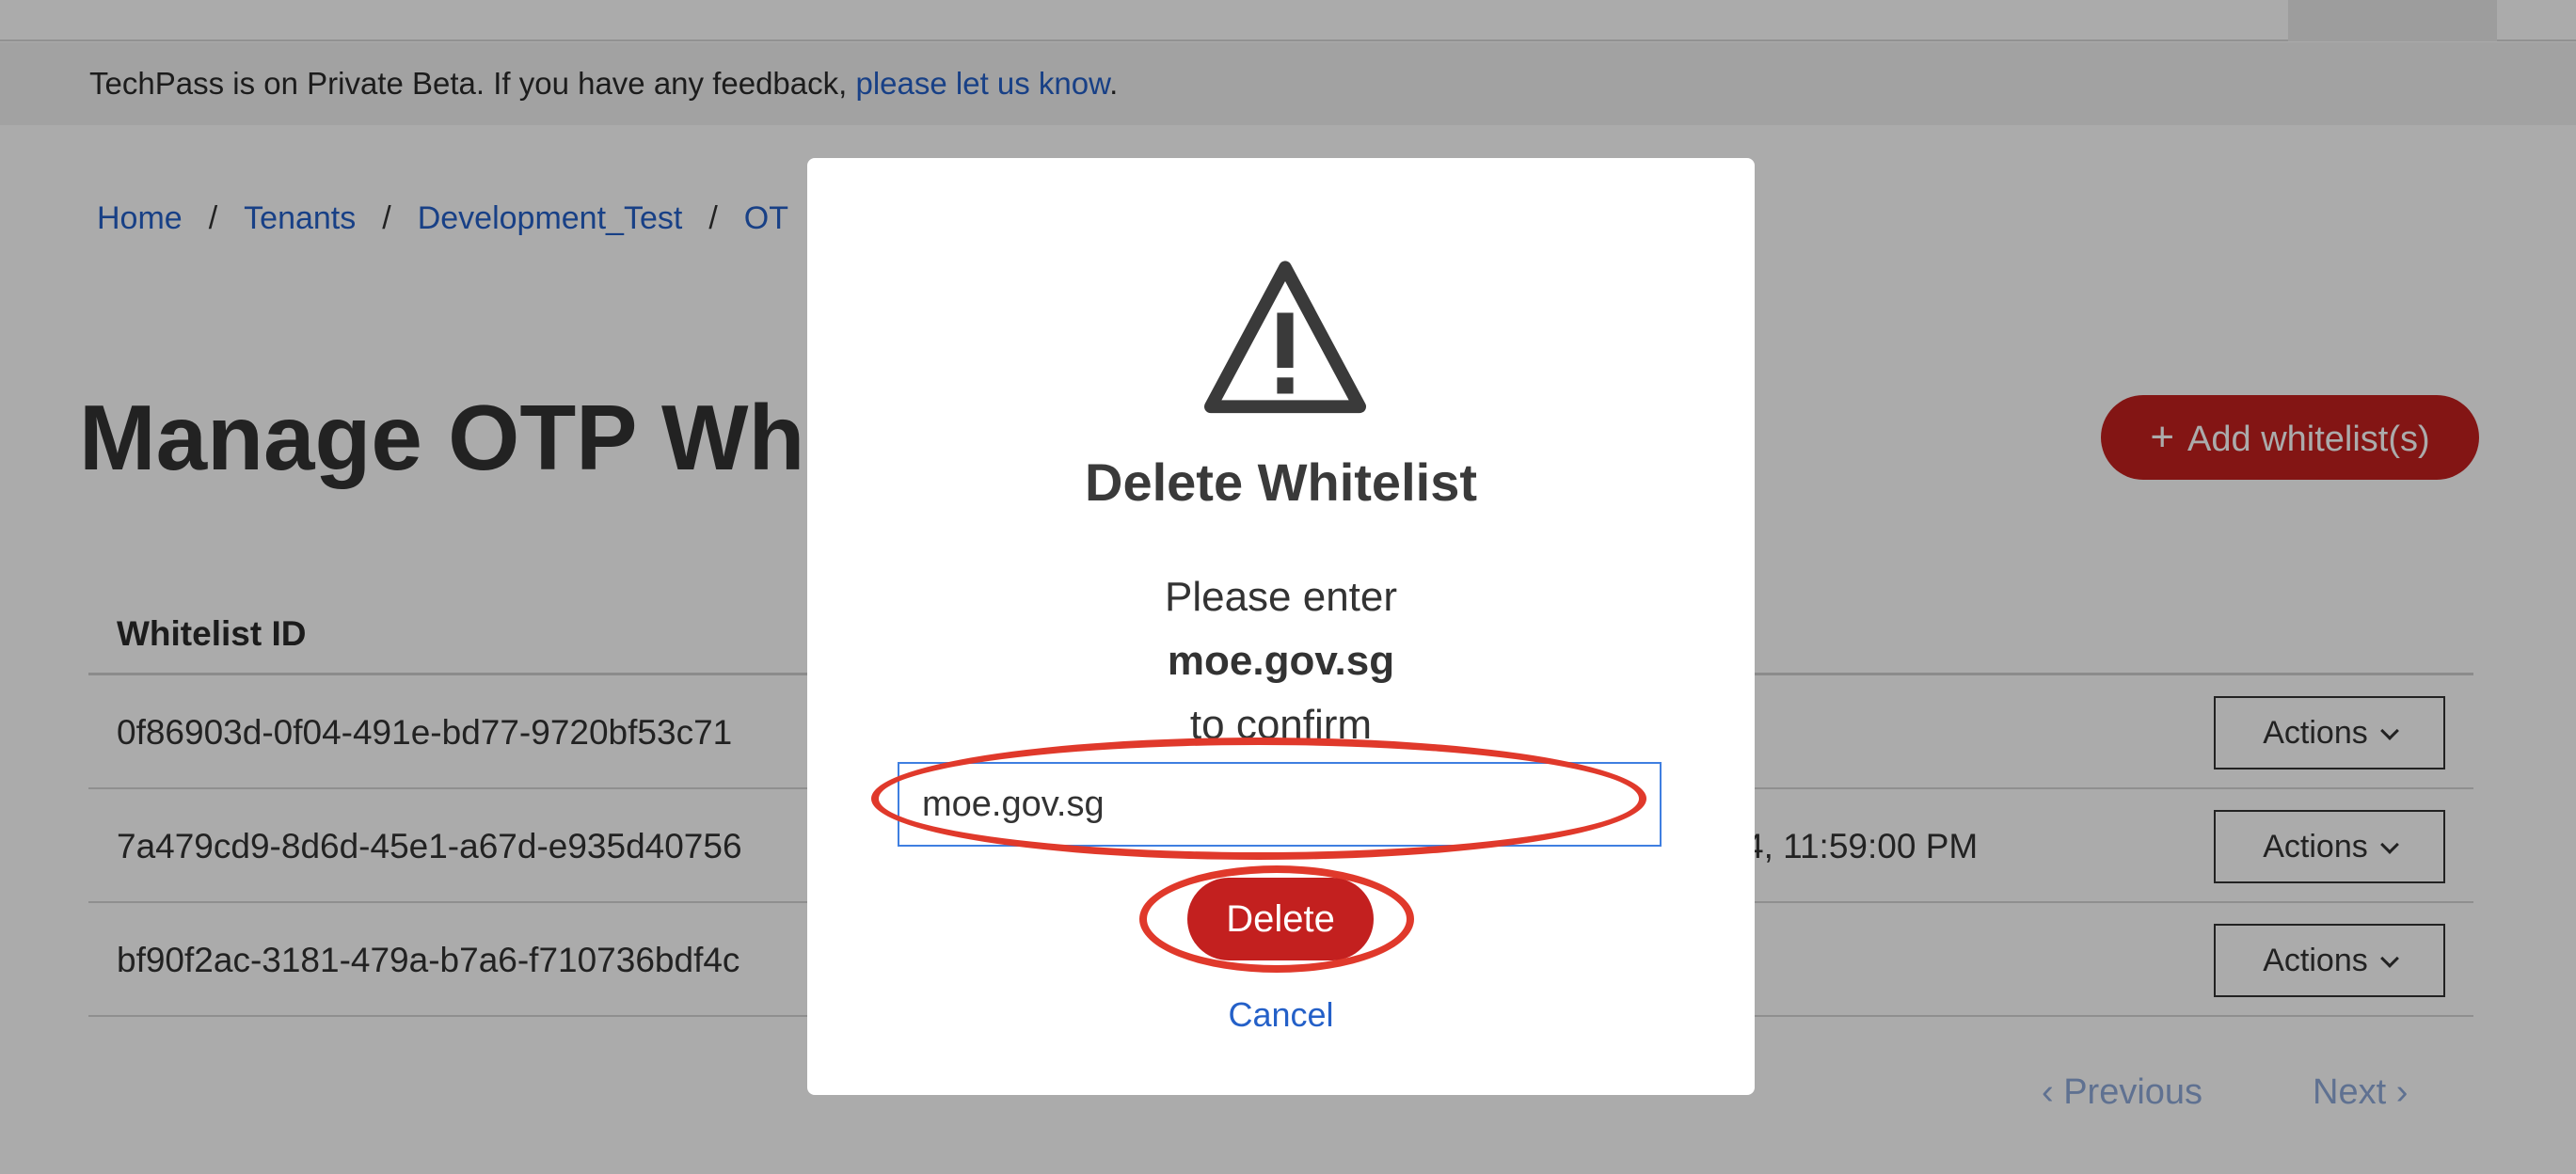 This screenshot has height=1174, width=2576. What do you see at coordinates (1281, 597) in the screenshot?
I see `dialog-instruction: Please enter` at bounding box center [1281, 597].